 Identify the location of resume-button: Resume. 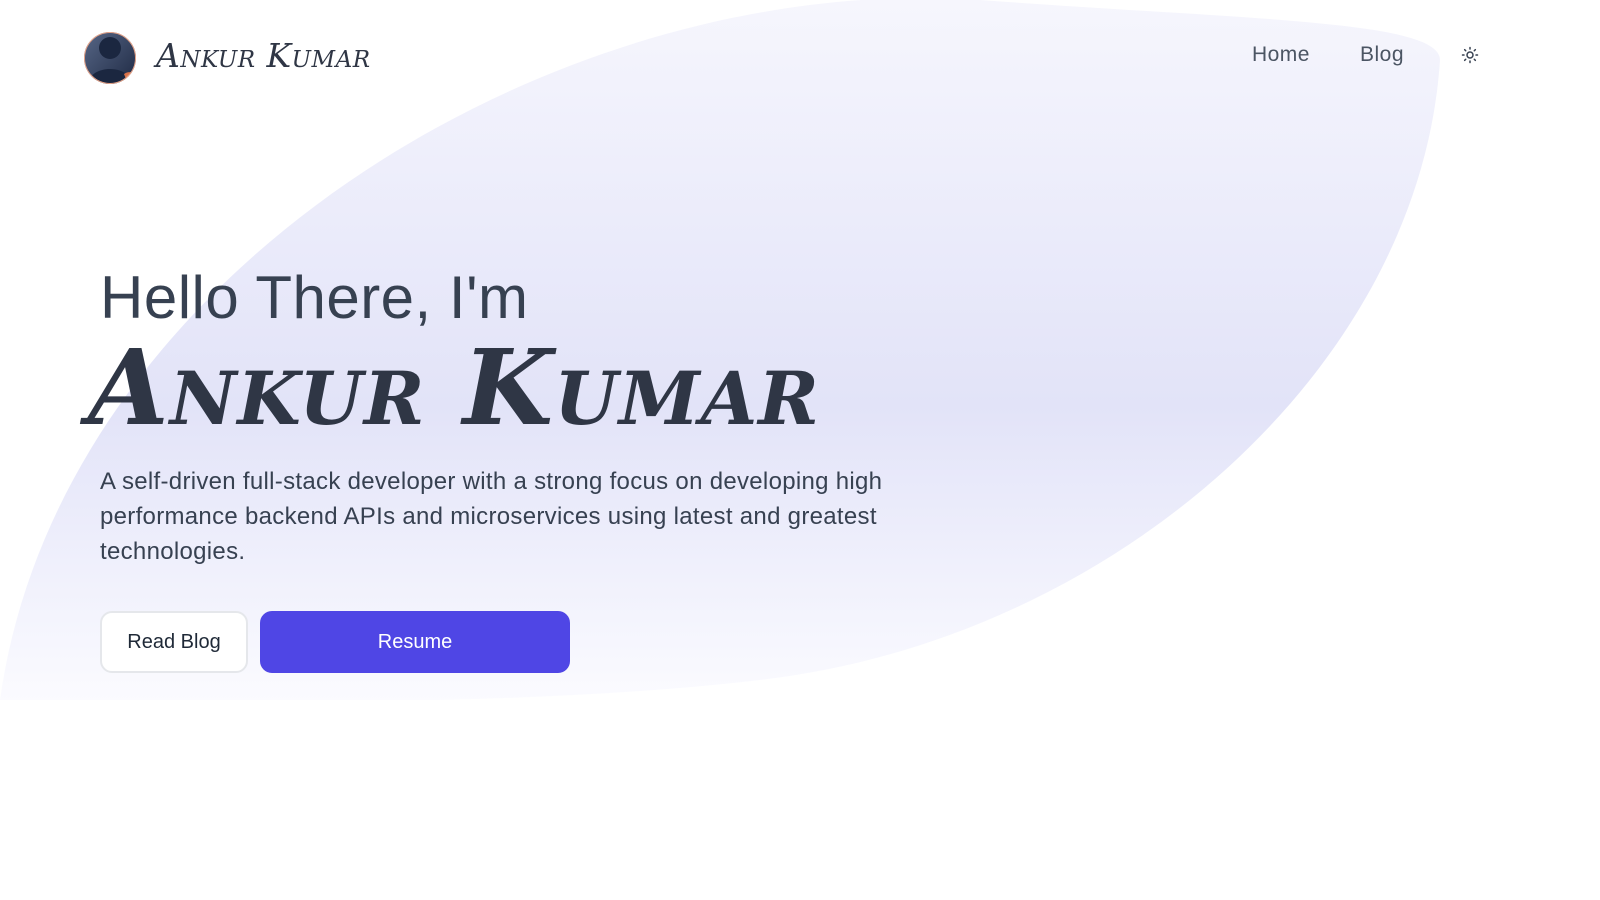
(415, 642).